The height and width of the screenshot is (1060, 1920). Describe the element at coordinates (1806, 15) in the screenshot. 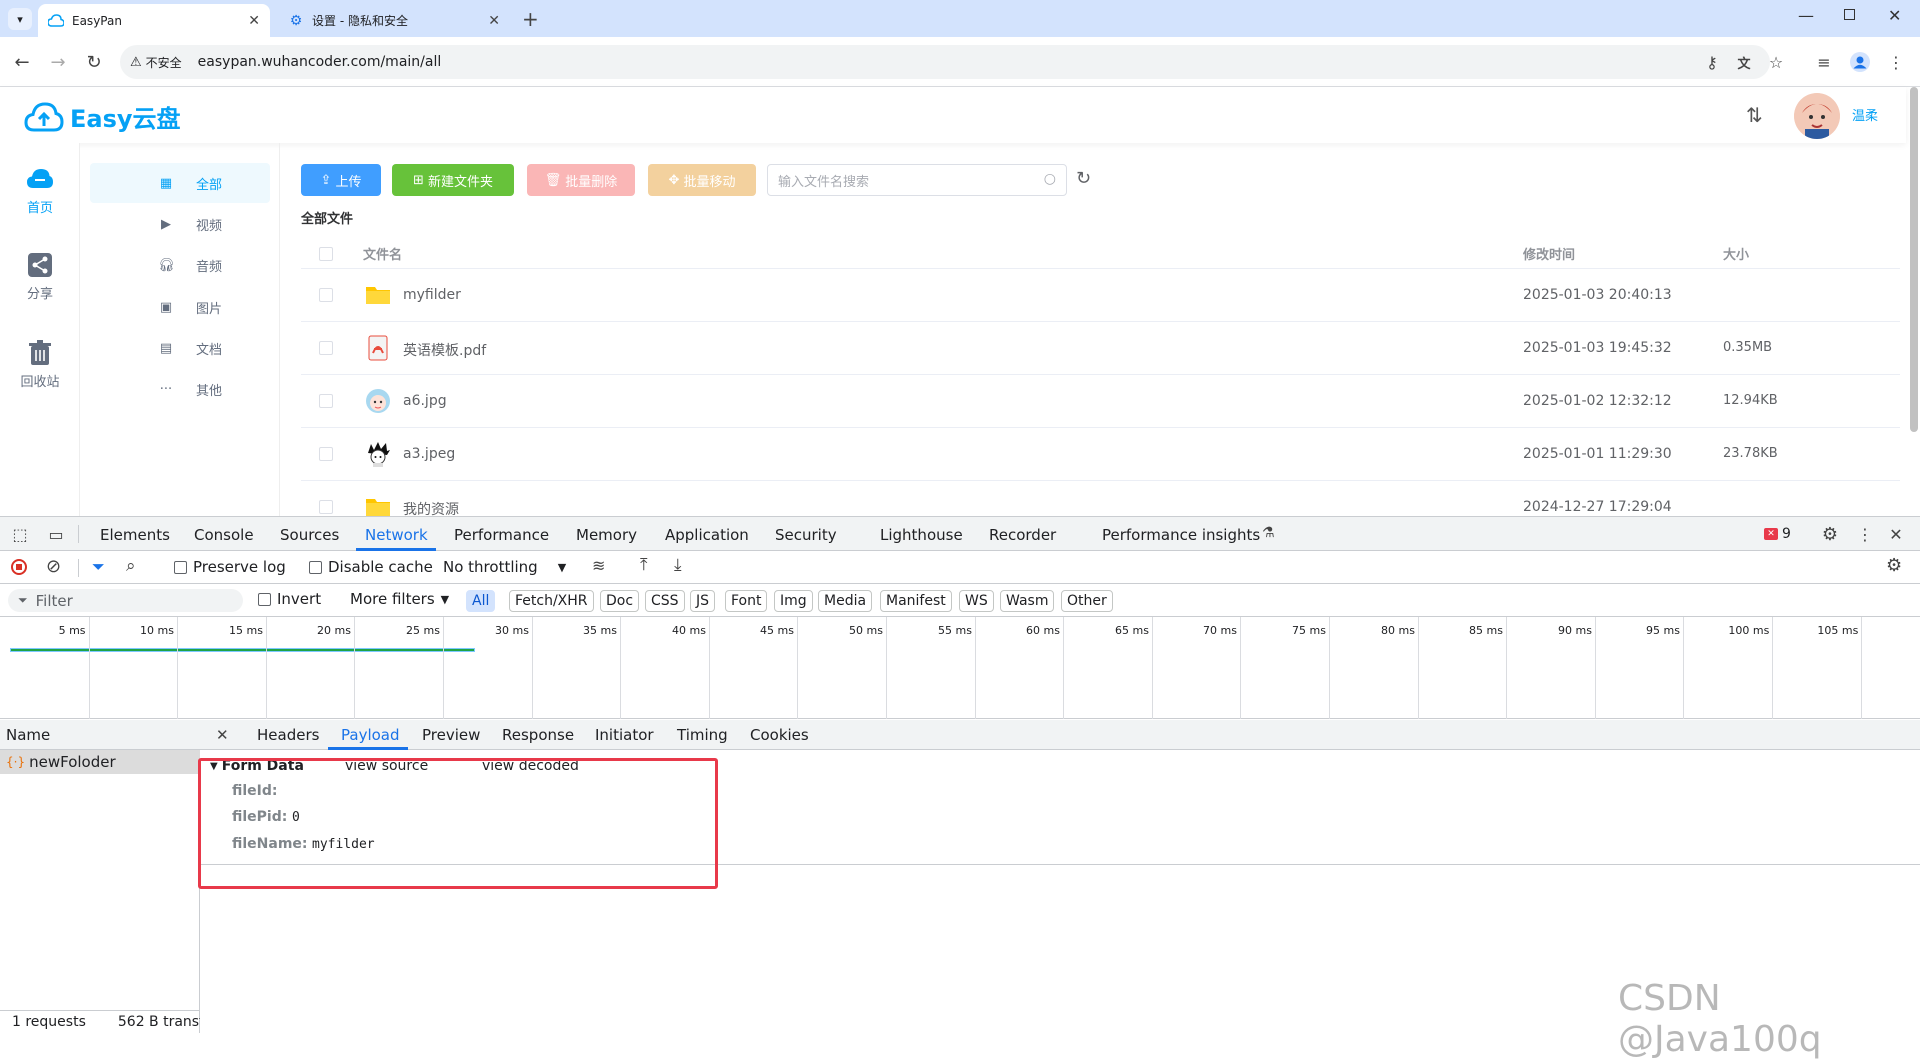

I see `minimize-icon: —` at that location.